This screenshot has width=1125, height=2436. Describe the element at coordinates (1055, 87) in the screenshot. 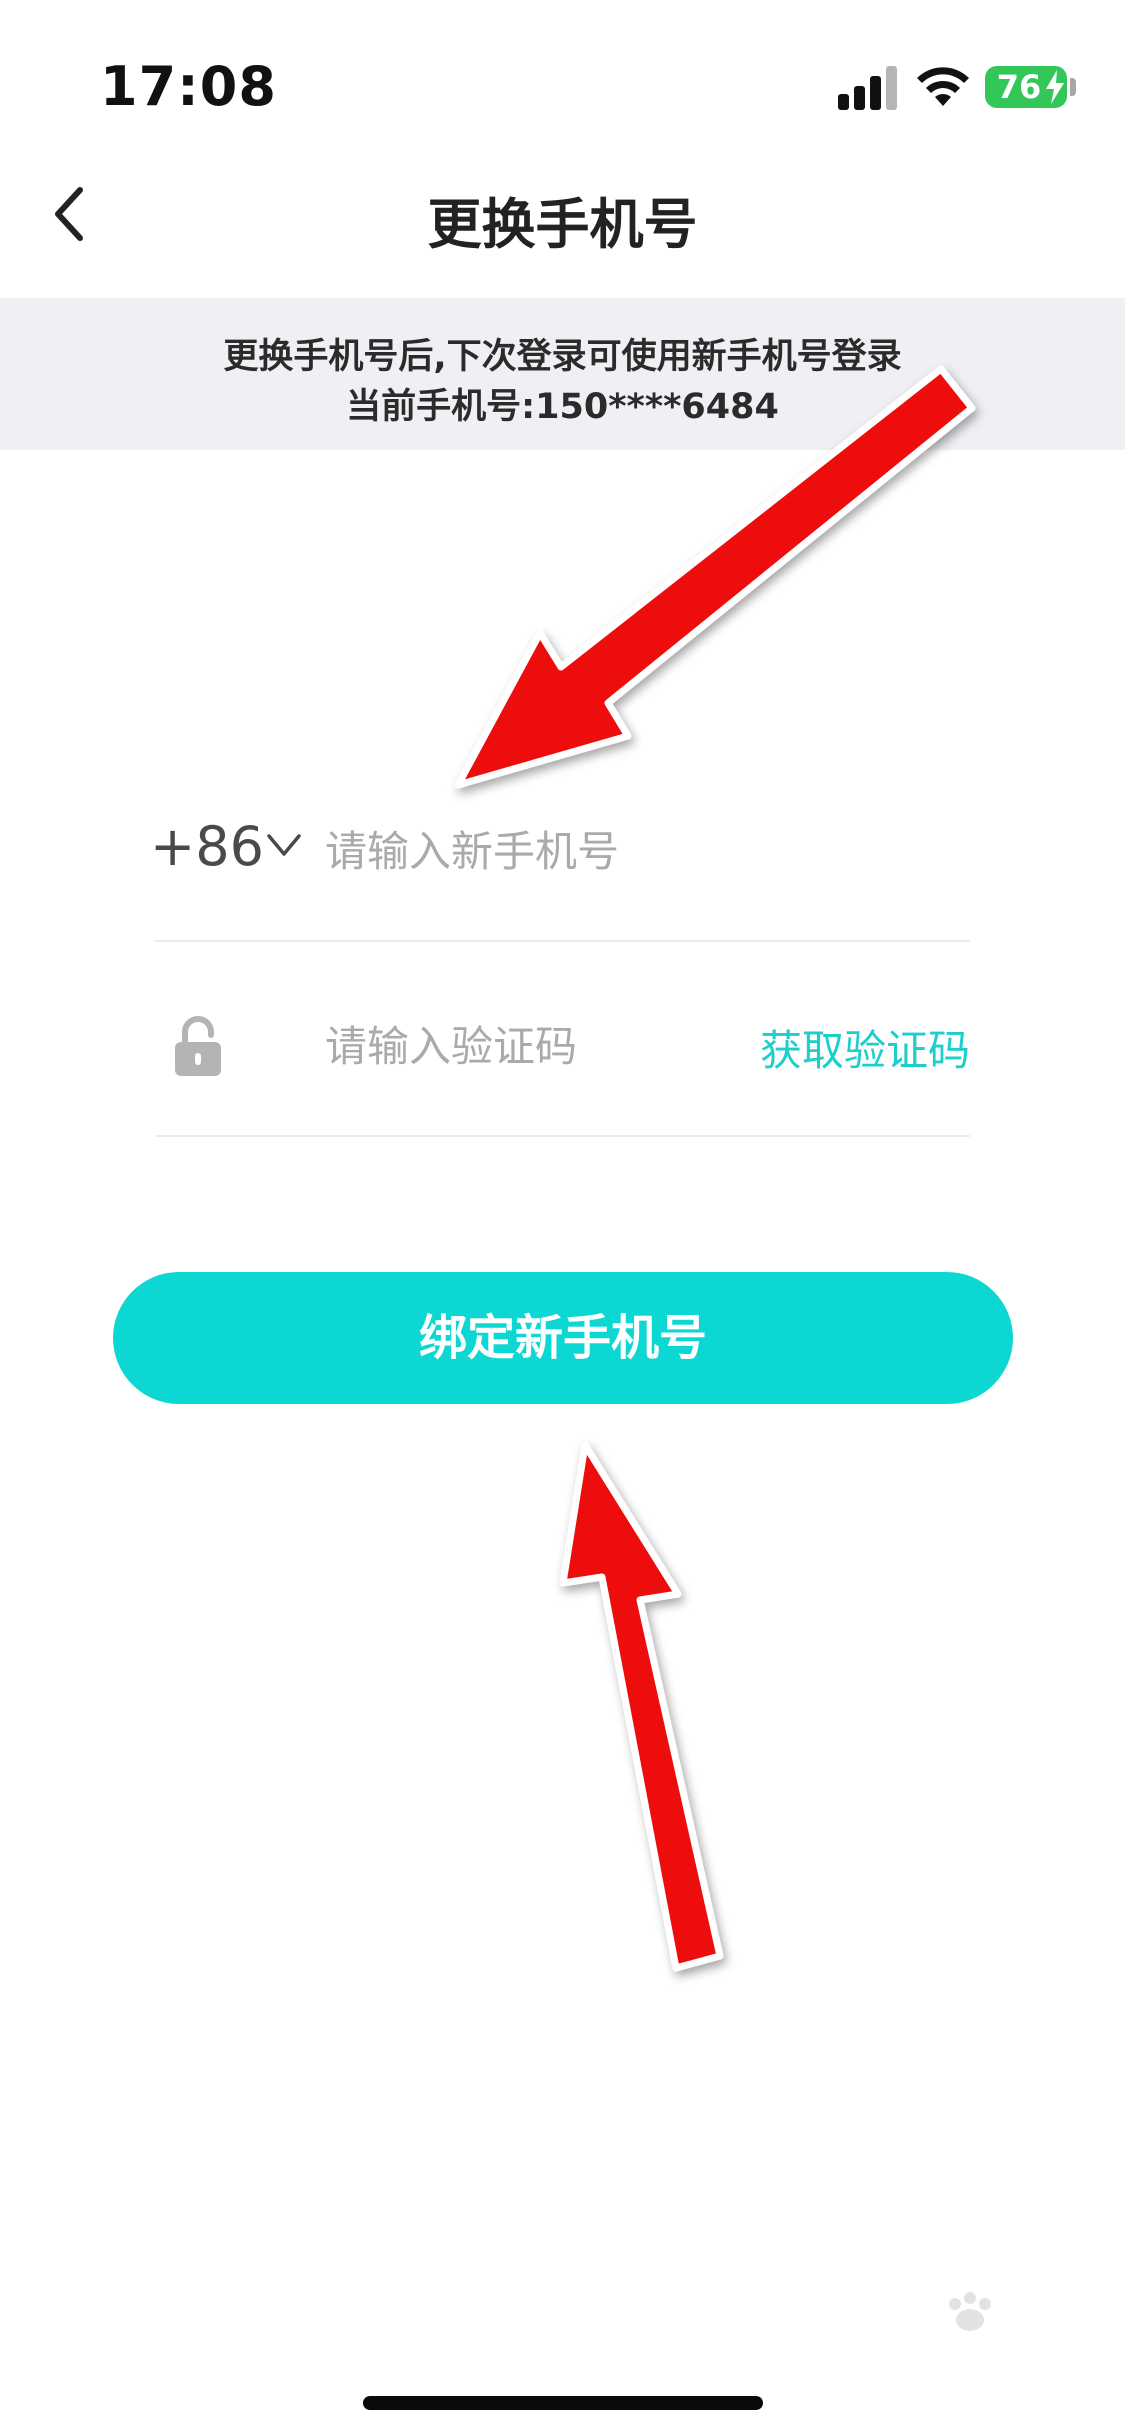

I see `bolt-icon` at that location.